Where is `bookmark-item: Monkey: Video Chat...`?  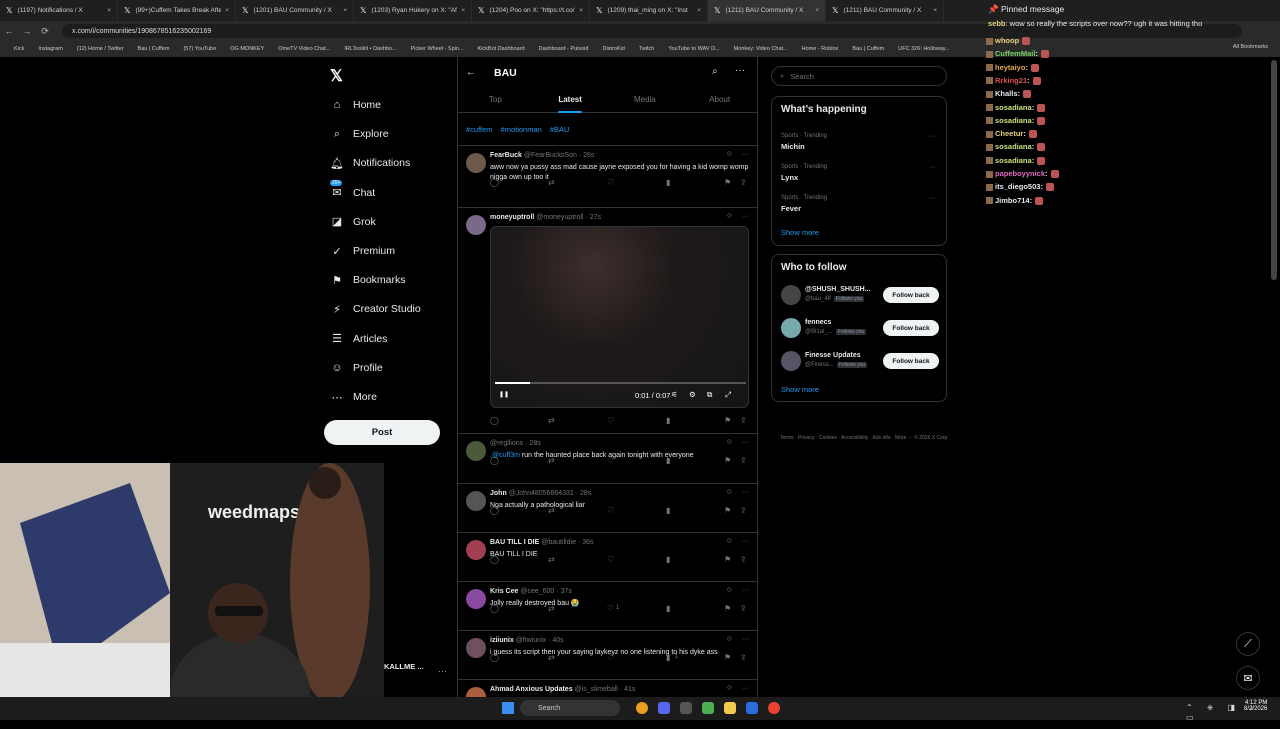 bookmark-item: Monkey: Video Chat... is located at coordinates (761, 49).